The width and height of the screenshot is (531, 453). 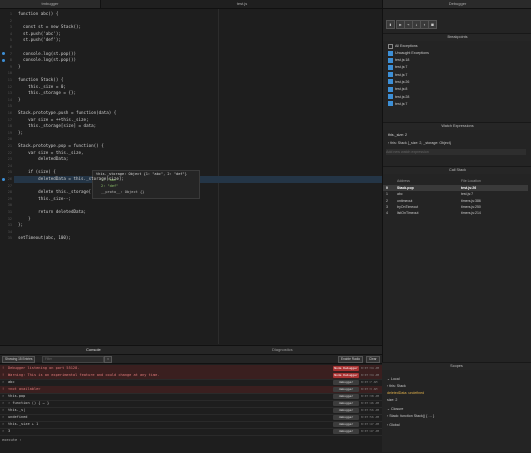 What do you see at coordinates (44, 199) in the screenshot?
I see `code-line: this._size--;` at bounding box center [44, 199].